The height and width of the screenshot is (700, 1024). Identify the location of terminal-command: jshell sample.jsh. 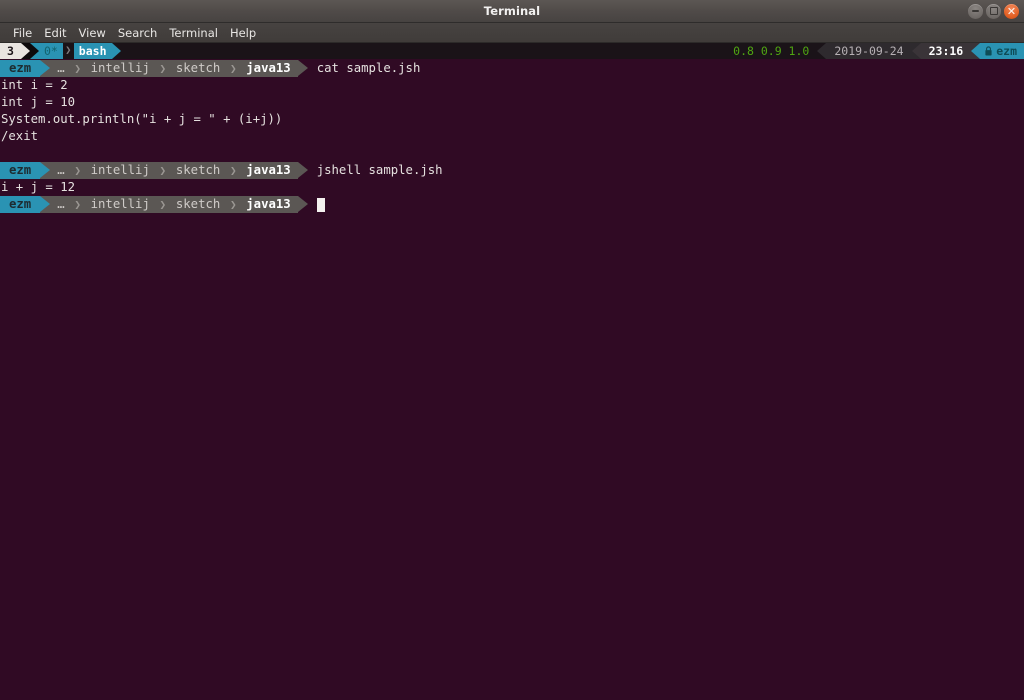
(379, 170).